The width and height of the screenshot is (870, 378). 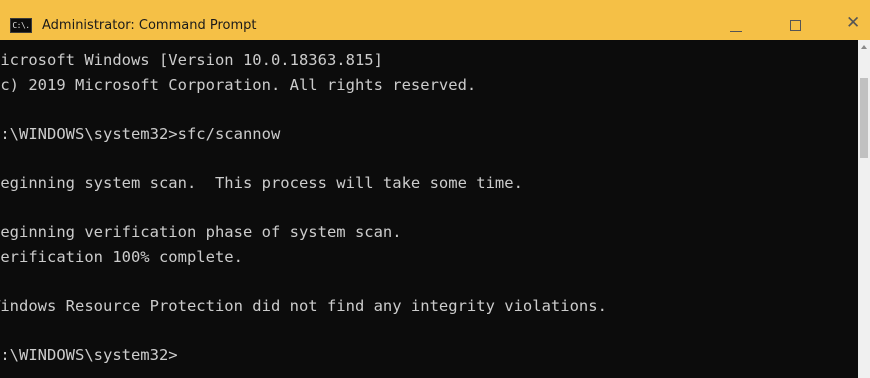 I want to click on scrollbar-thumb, so click(x=864, y=118).